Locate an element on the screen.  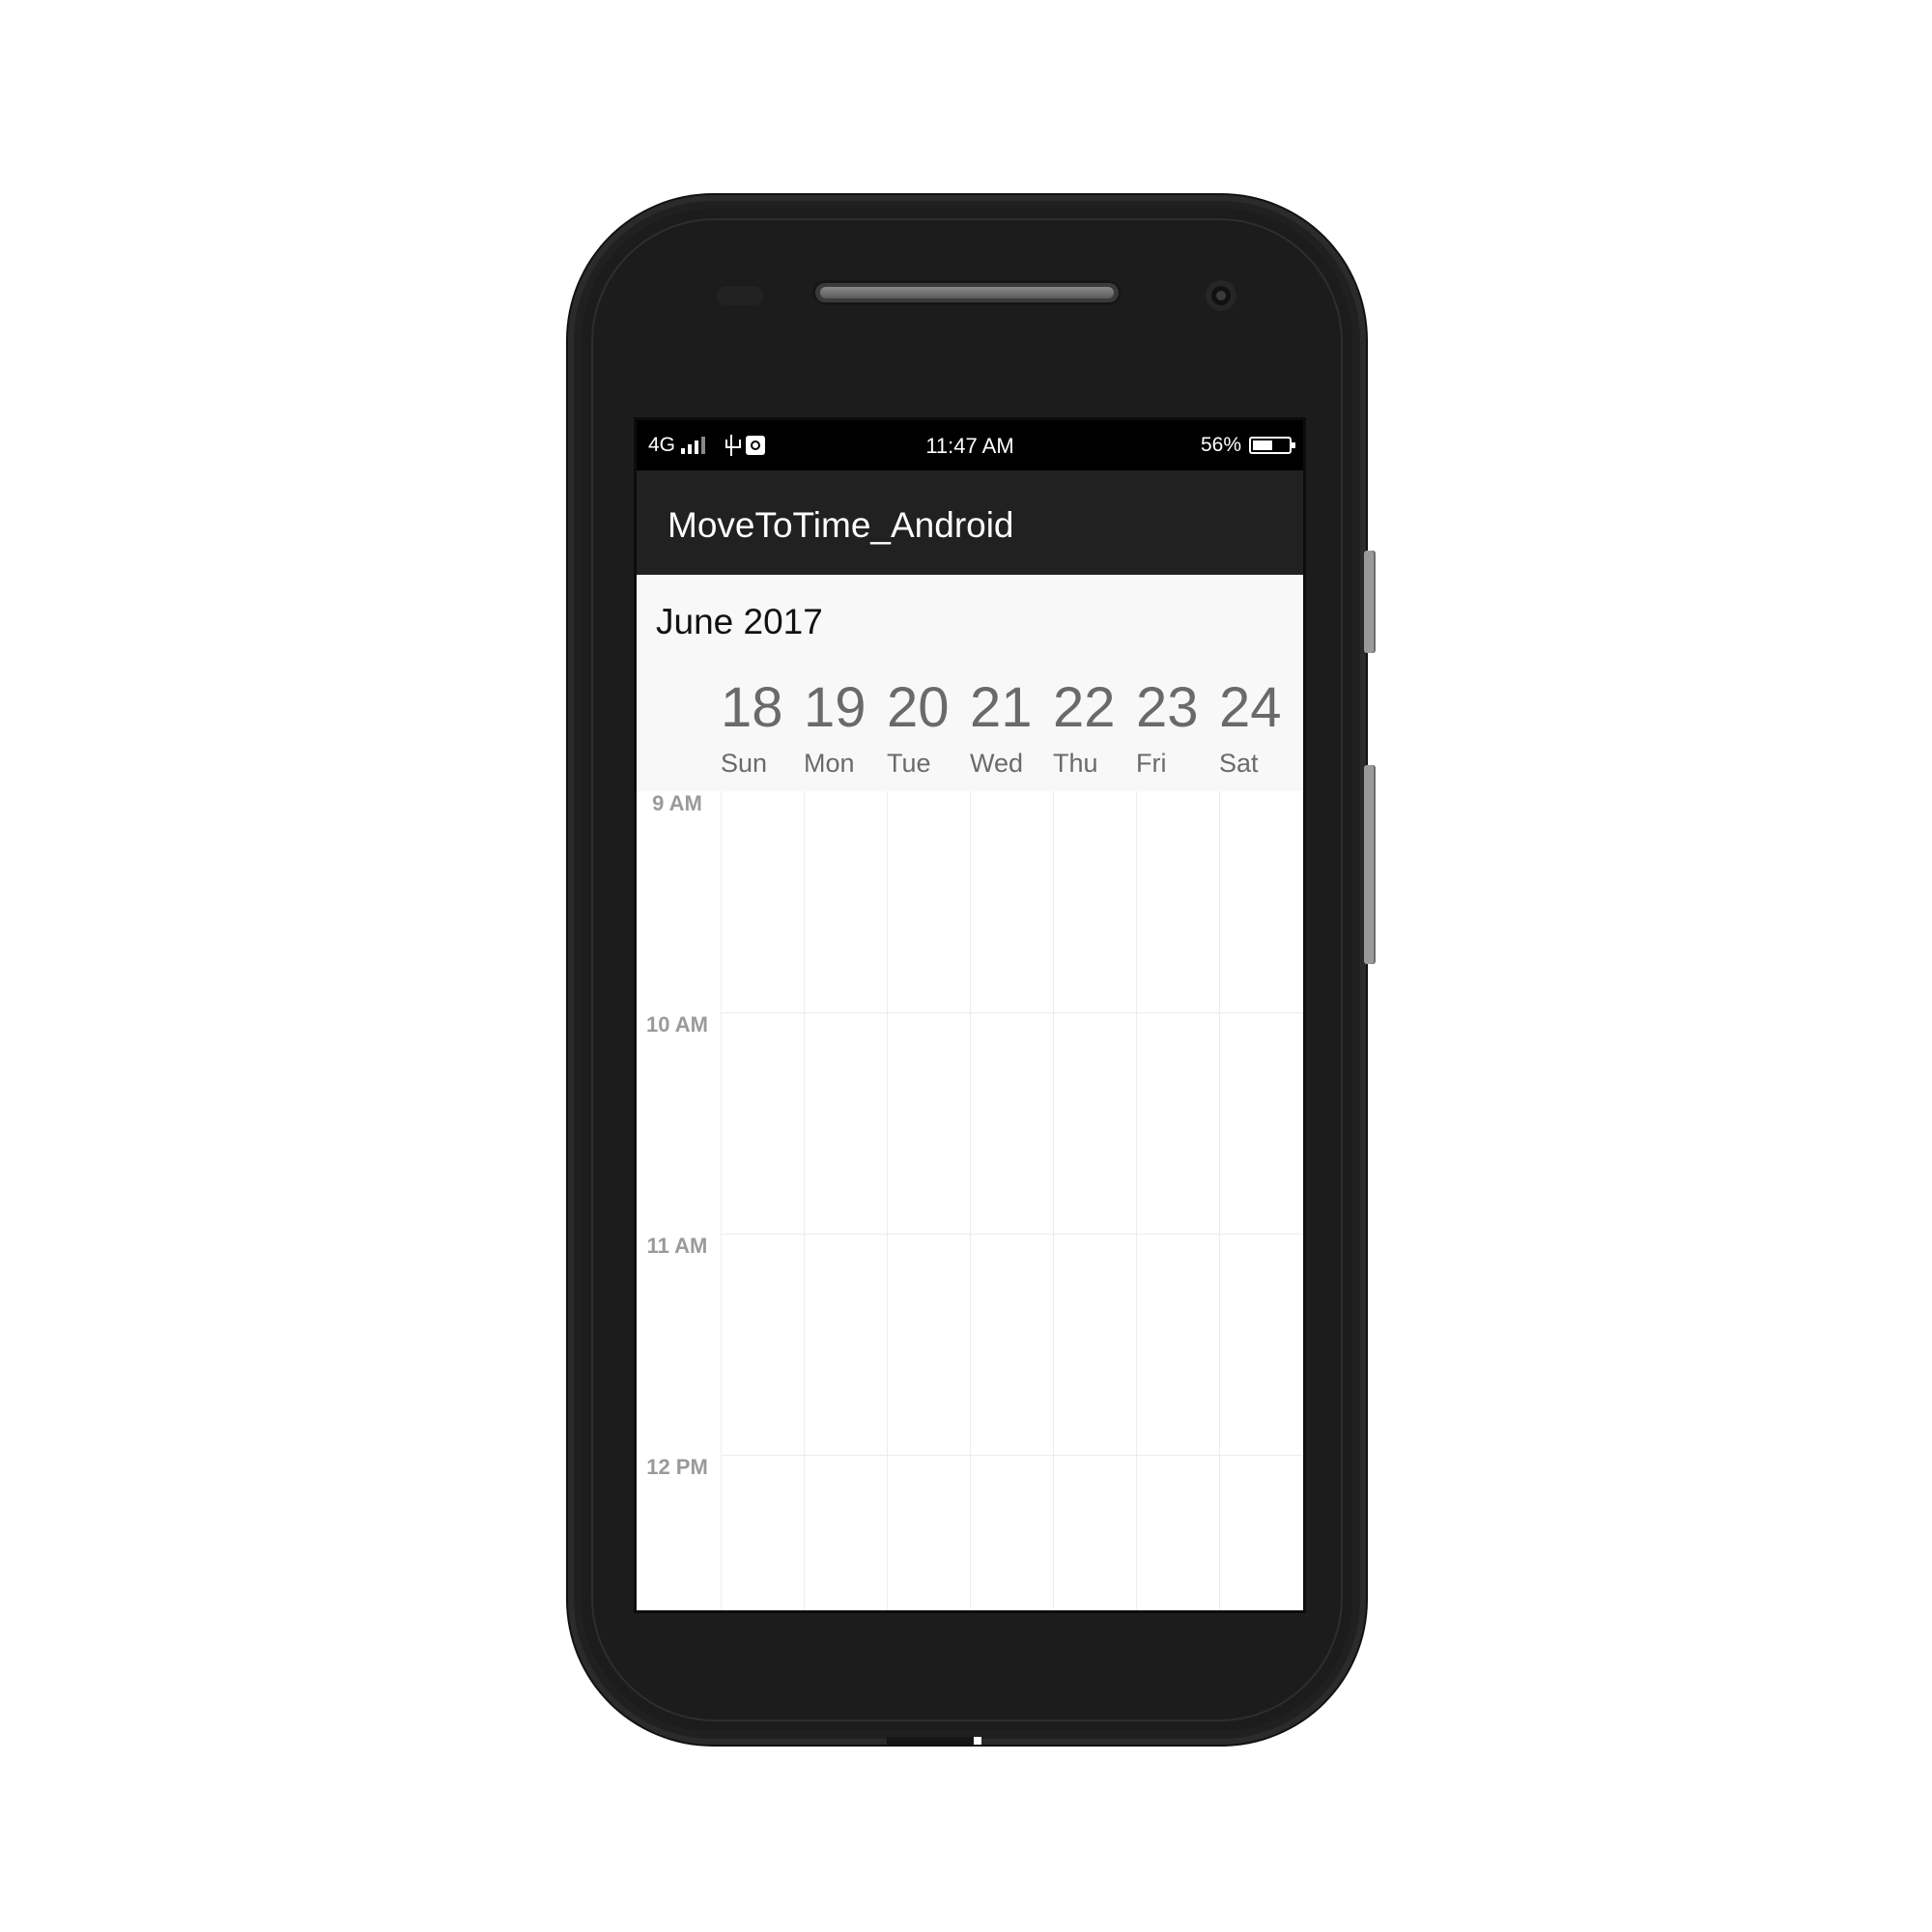
day-header-sun: 18 Sun is located at coordinates (762, 733).